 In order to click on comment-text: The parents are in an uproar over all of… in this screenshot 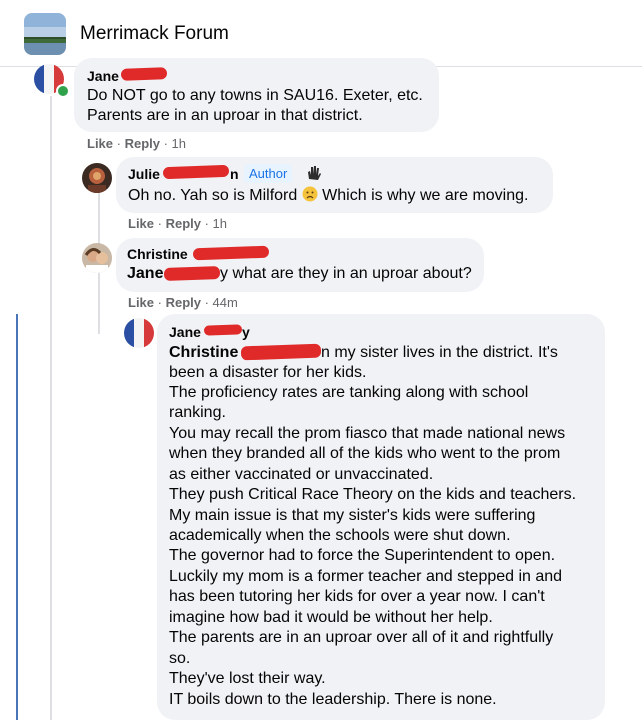, I will do `click(361, 637)`.